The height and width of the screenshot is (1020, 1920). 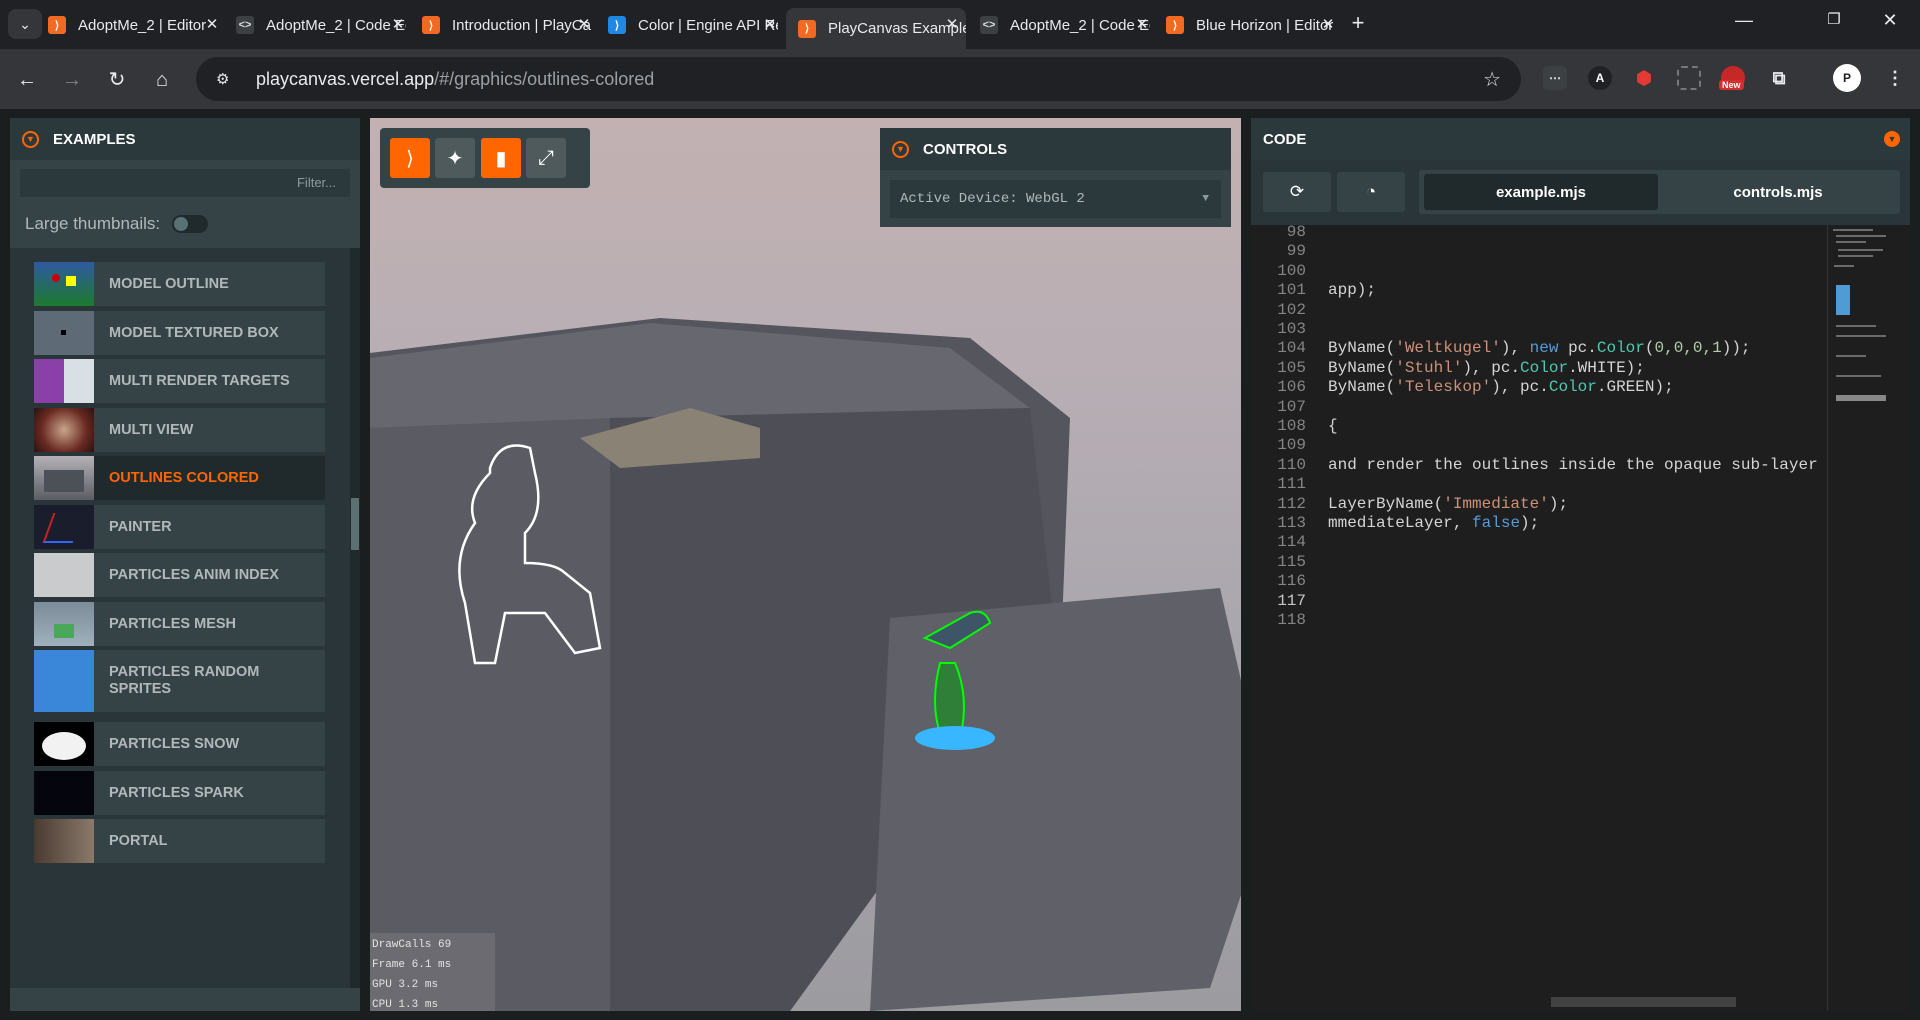 What do you see at coordinates (696, 25) in the screenshot?
I see `browser-tab: ⟩ Color | Engine API Re ✕` at bounding box center [696, 25].